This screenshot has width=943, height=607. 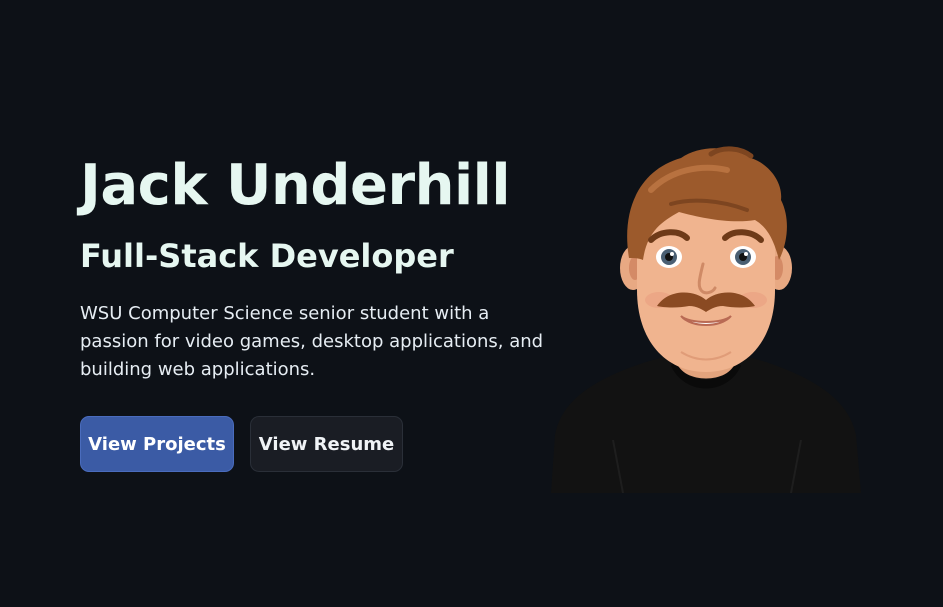 What do you see at coordinates (157, 444) in the screenshot?
I see `view-projects-button: View Projects` at bounding box center [157, 444].